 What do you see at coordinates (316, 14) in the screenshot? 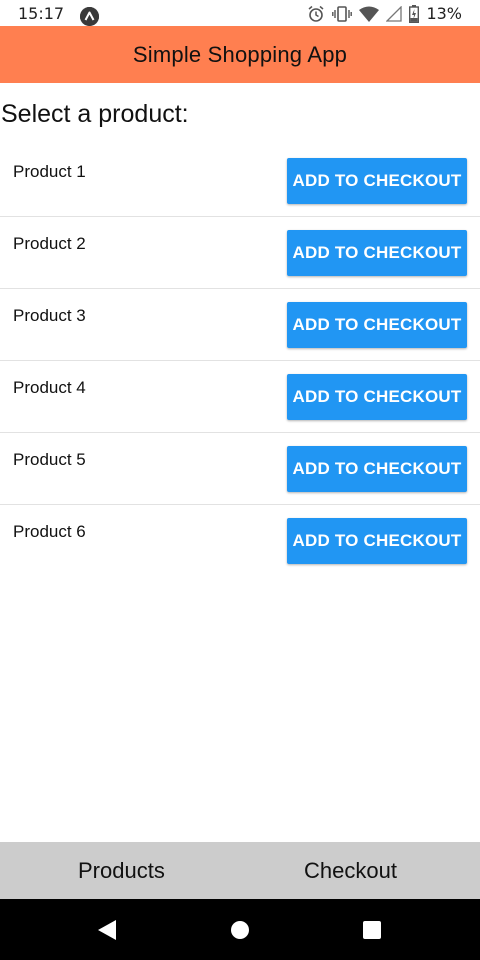
I see `alarm-icon` at bounding box center [316, 14].